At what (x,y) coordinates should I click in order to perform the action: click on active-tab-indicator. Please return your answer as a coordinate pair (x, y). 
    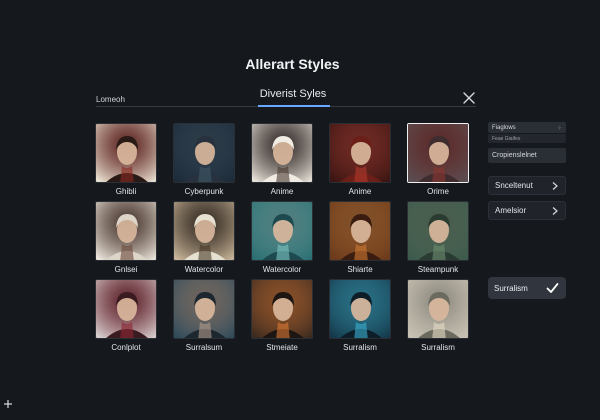
    Looking at the image, I should click on (294, 106).